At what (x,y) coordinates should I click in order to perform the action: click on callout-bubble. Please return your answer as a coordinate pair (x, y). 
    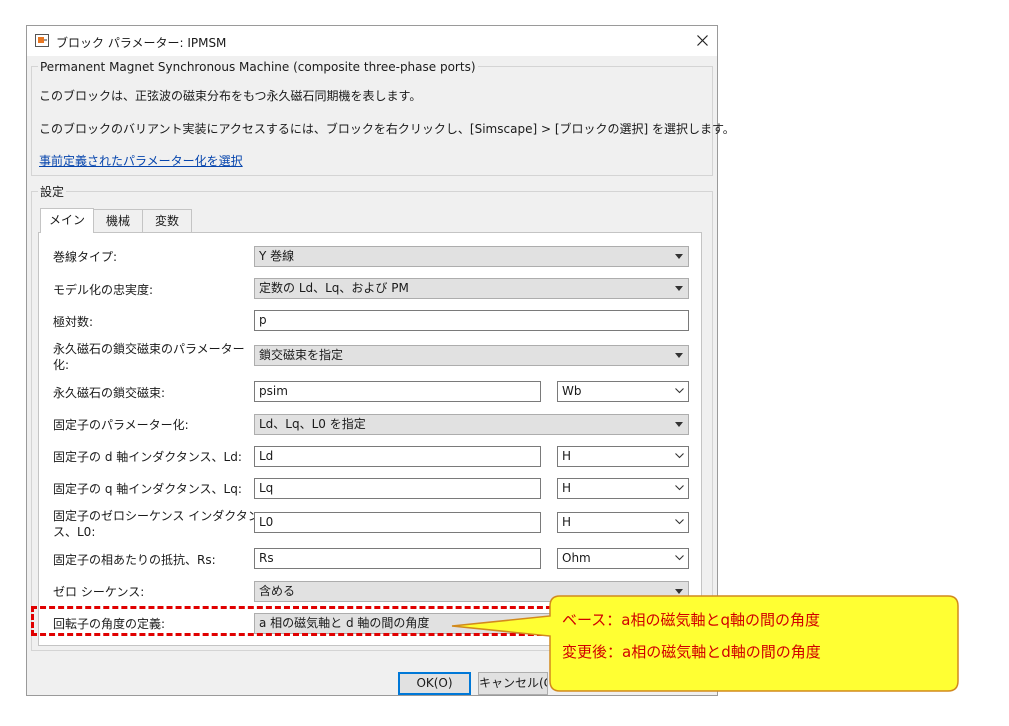
    Looking at the image, I should click on (705, 643).